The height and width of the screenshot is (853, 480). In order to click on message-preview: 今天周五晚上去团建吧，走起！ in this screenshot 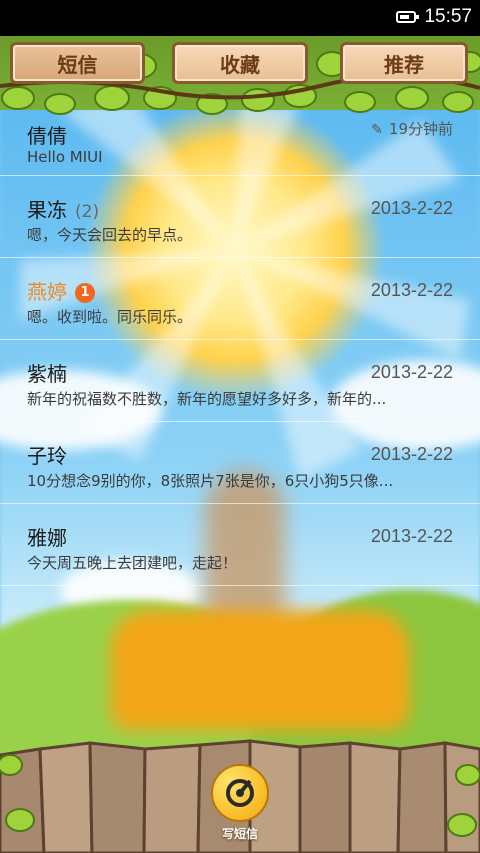, I will do `click(132, 563)`.